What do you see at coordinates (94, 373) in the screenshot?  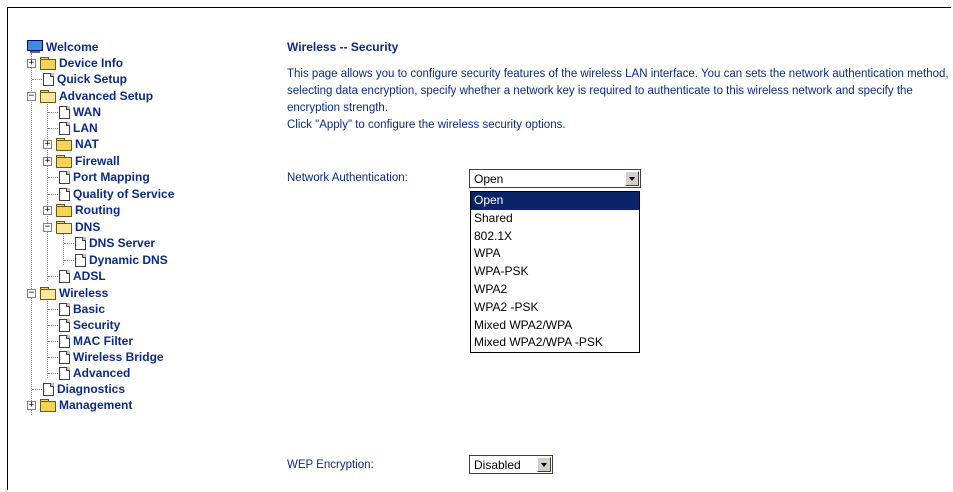 I see `tree-item-advanced: Advanced` at bounding box center [94, 373].